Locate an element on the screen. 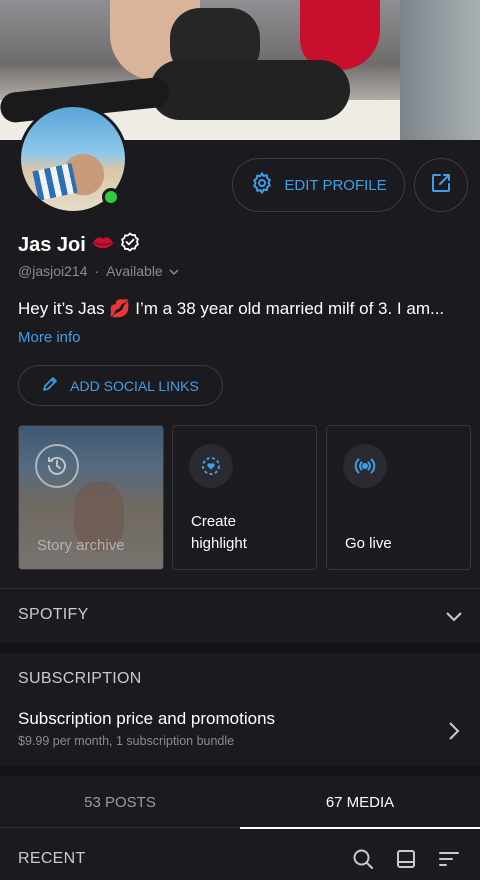 This screenshot has height=880, width=480. spotify-section-header: SPOTIFY is located at coordinates (53, 615).